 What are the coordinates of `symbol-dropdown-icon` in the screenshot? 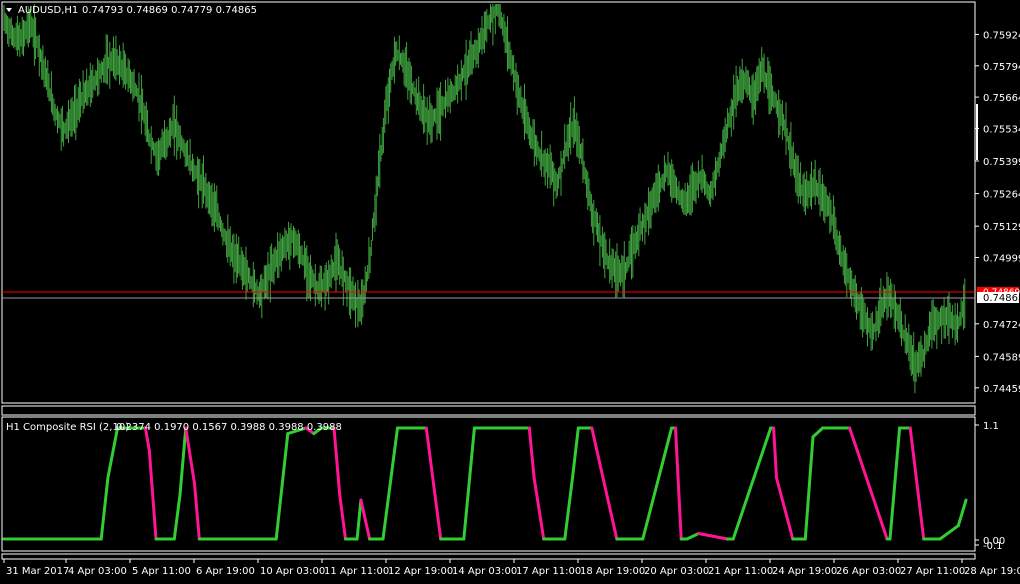 It's located at (9, 10).